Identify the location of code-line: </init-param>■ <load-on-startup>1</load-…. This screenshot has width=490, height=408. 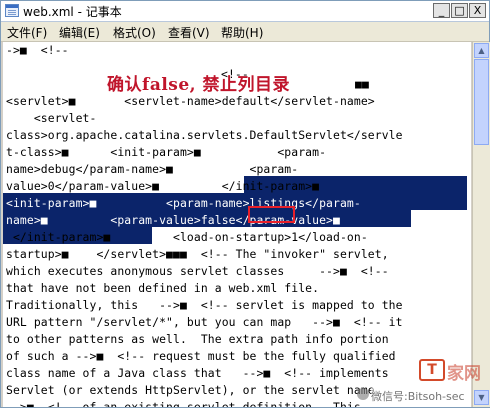
(187, 237).